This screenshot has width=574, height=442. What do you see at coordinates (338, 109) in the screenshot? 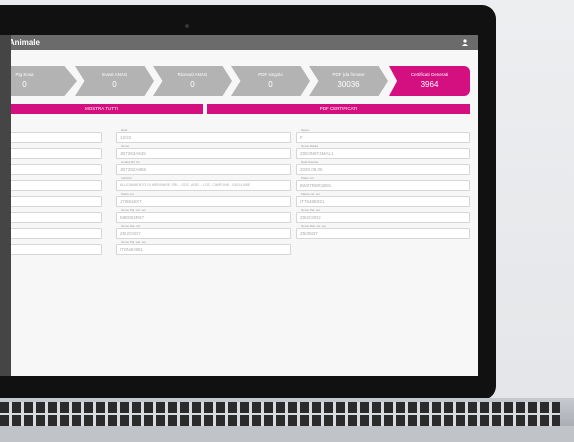
I see `pdf-certificates-button: PDF CERTIFICATI` at bounding box center [338, 109].